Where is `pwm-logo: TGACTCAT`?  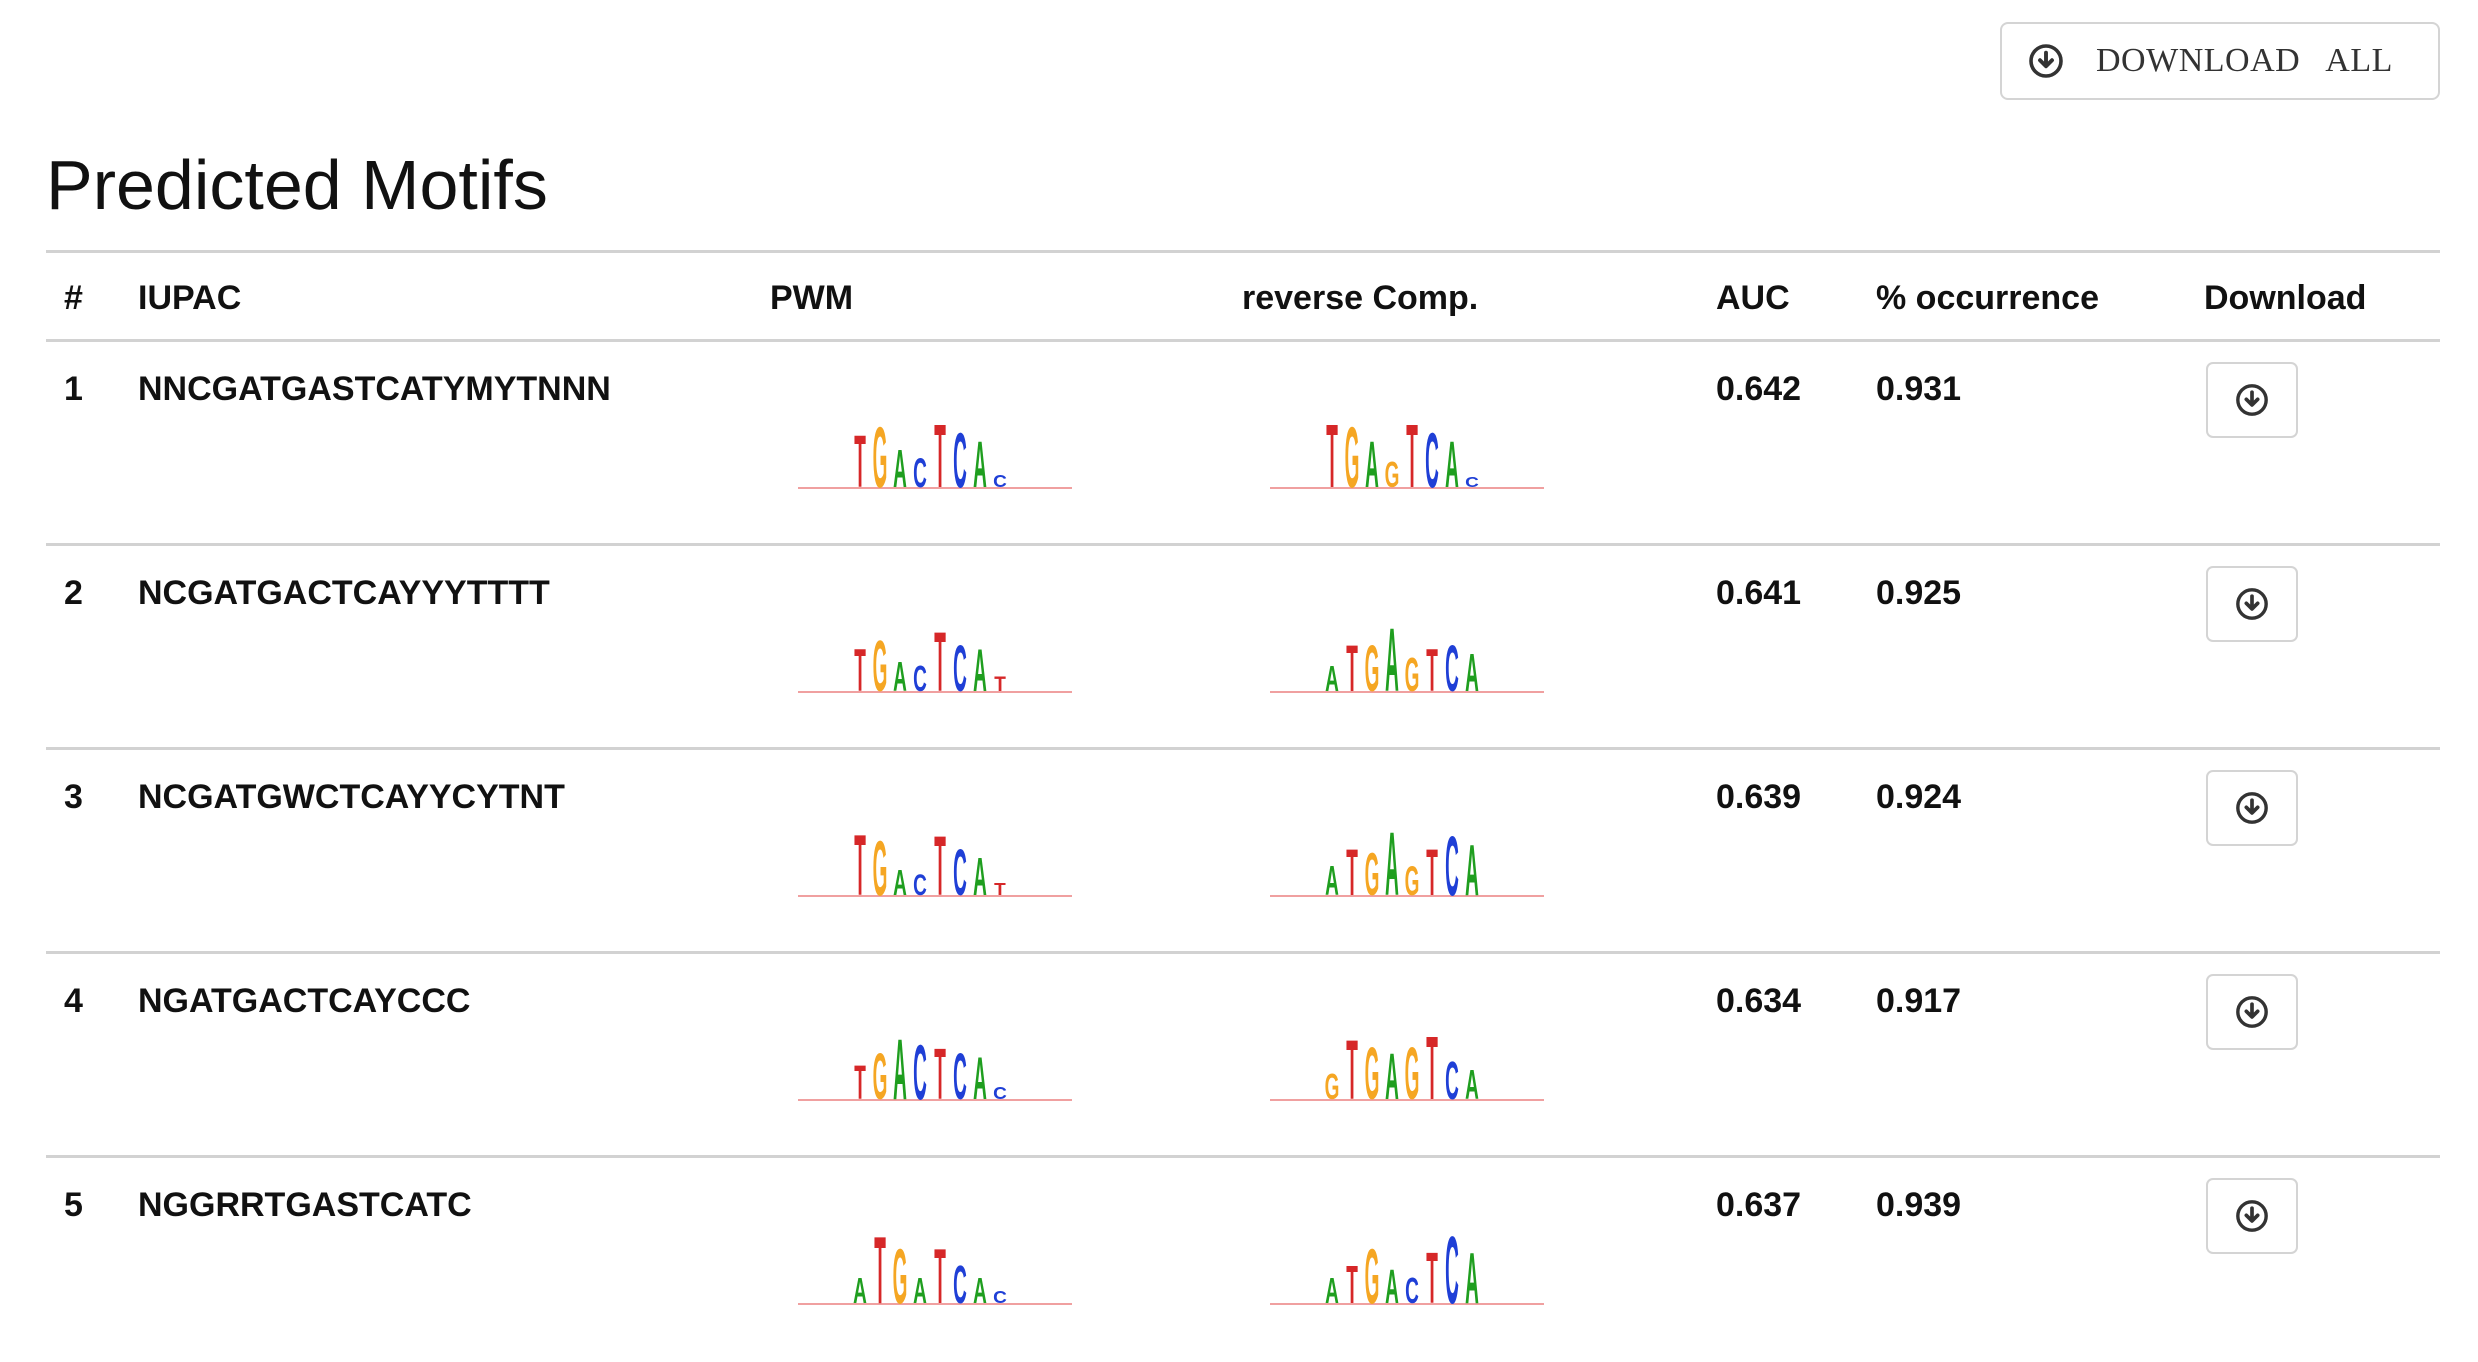 pwm-logo: TGACTCAT is located at coordinates (935, 662).